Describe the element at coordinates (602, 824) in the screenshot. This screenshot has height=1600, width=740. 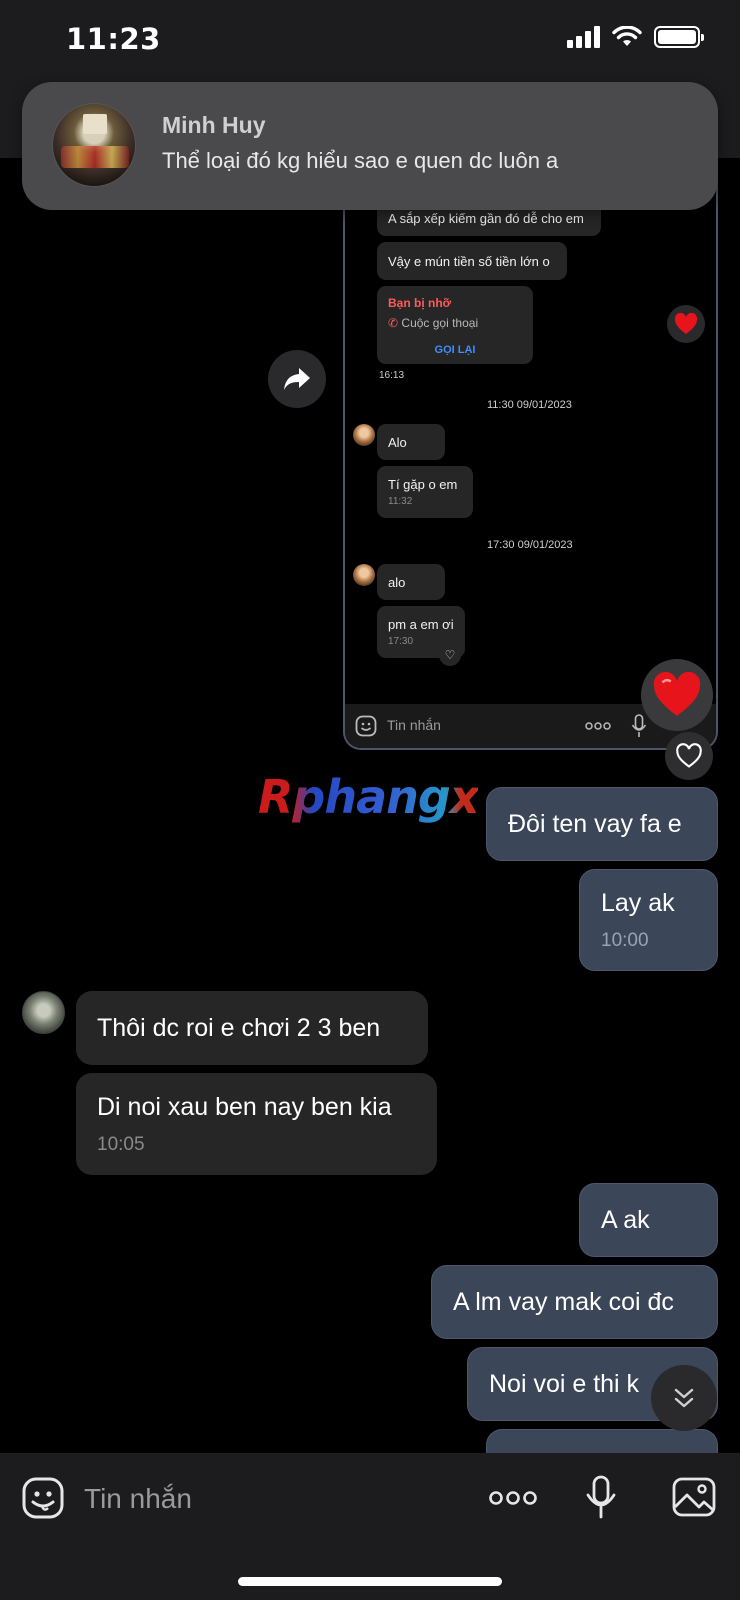
I see `outgoing-message: Đôi ten vay fa e` at that location.